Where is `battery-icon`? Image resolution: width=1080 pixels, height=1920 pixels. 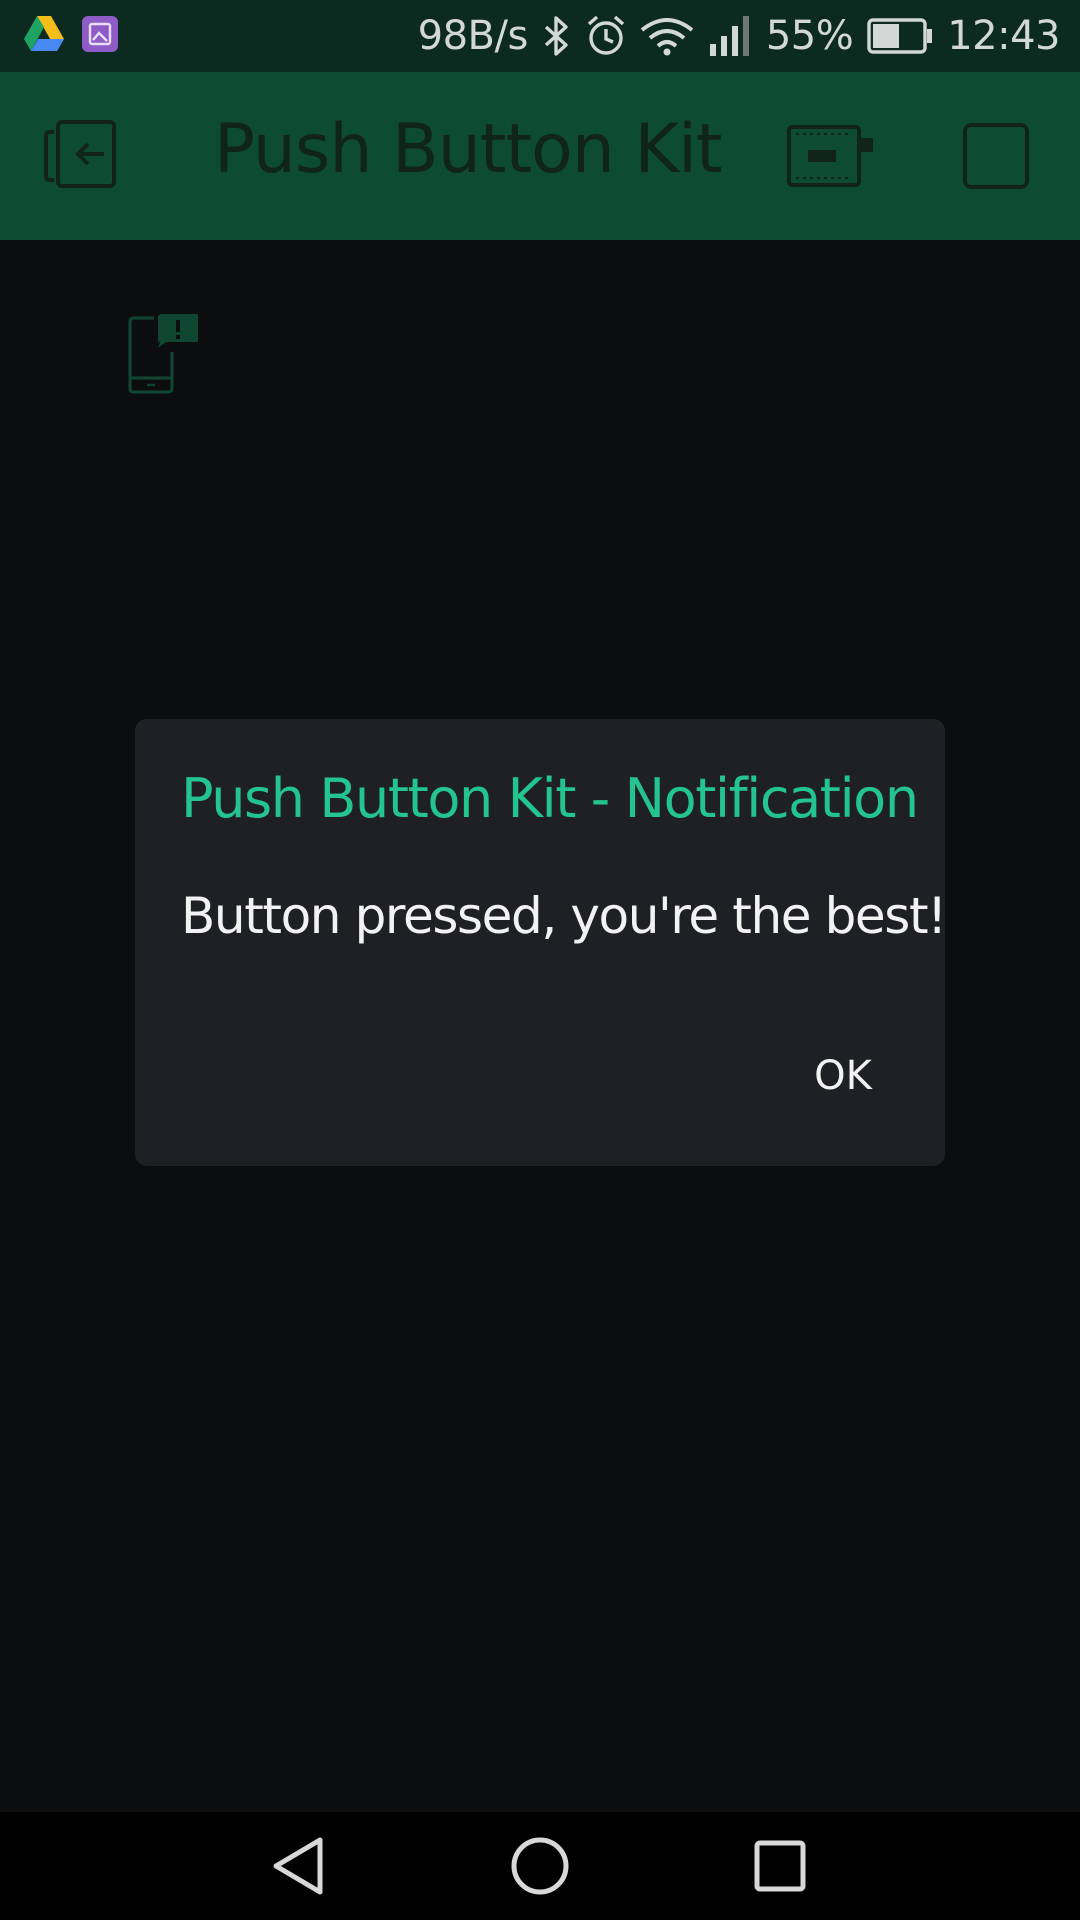
battery-icon is located at coordinates (900, 36).